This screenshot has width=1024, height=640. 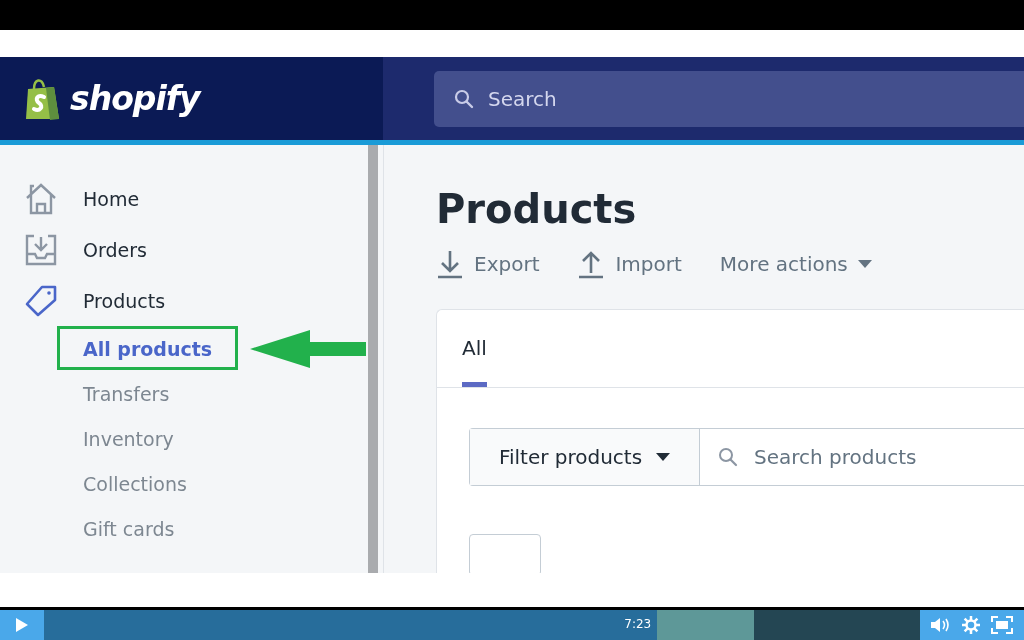 I want to click on nav-item: Orders, so click(x=196, y=249).